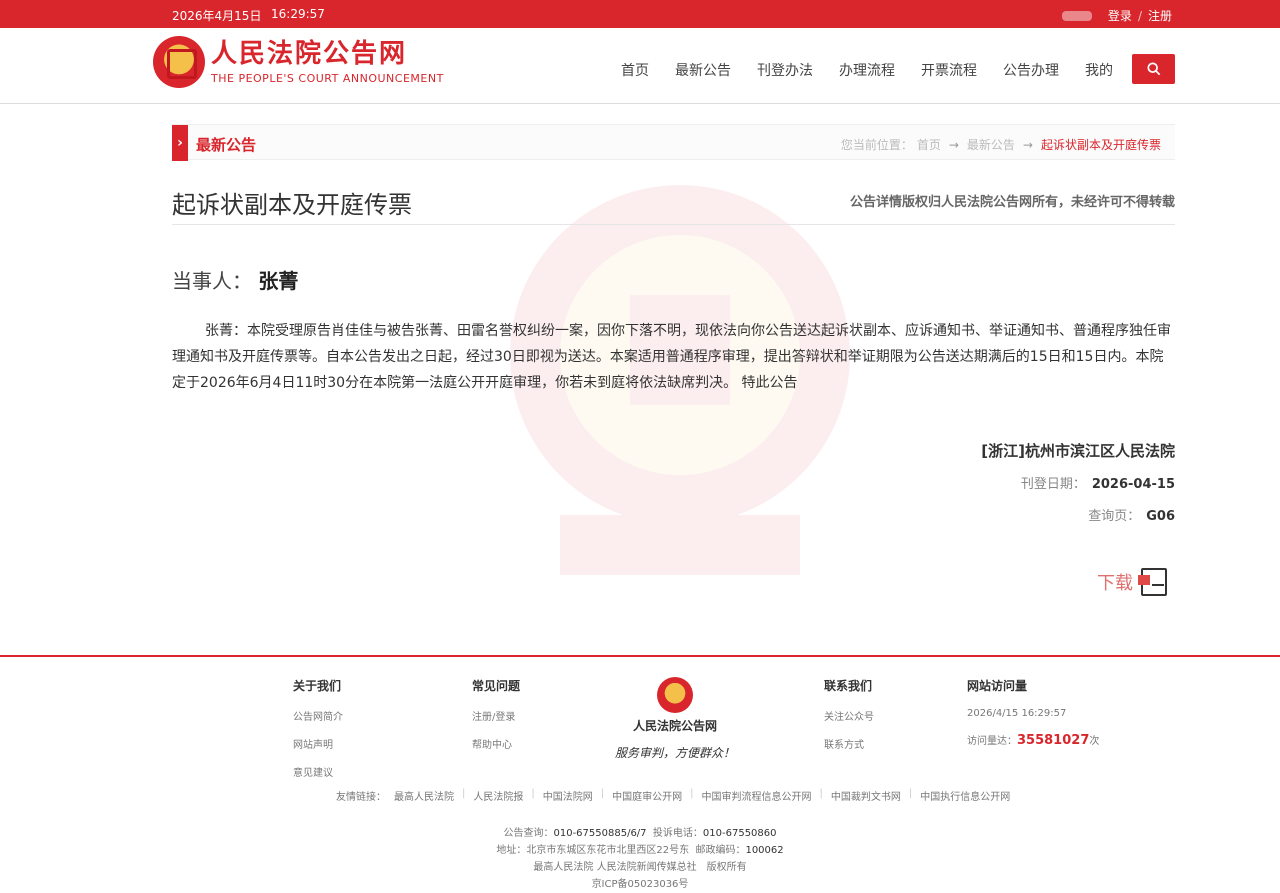 The width and height of the screenshot is (1280, 893). Describe the element at coordinates (1115, 583) in the screenshot. I see `download-label: 下载` at that location.